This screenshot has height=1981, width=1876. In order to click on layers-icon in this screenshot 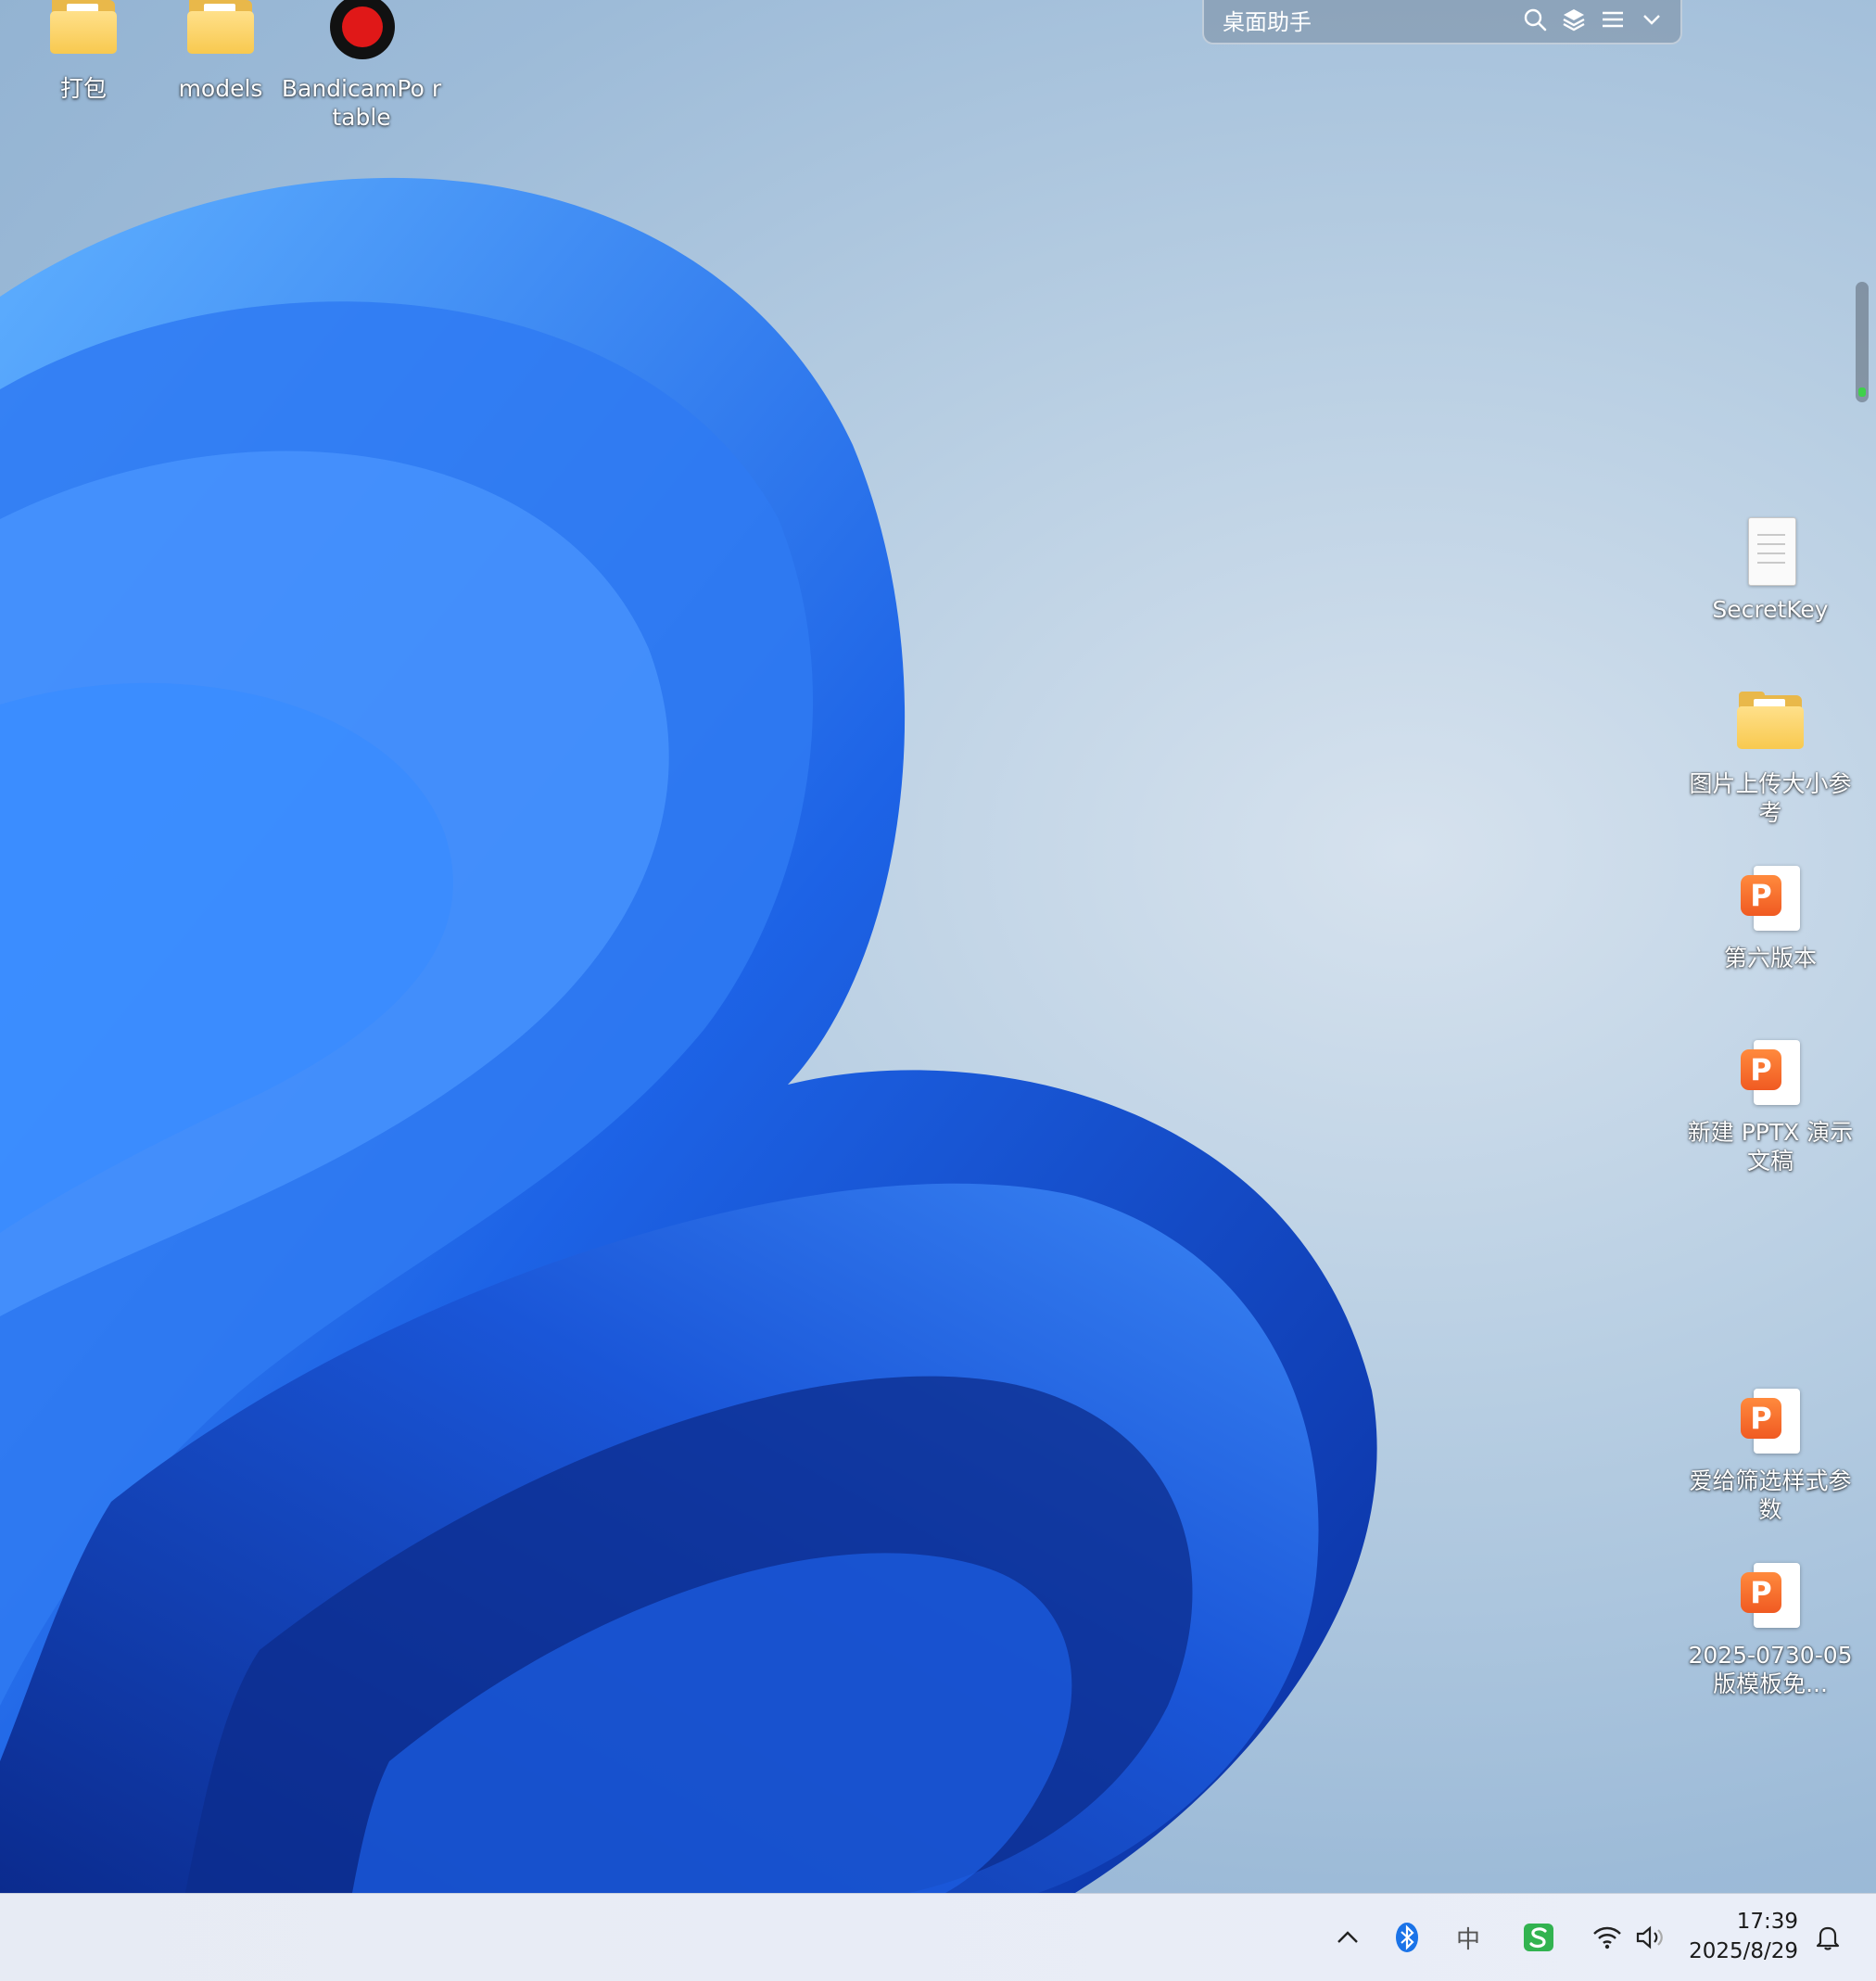, I will do `click(1574, 19)`.